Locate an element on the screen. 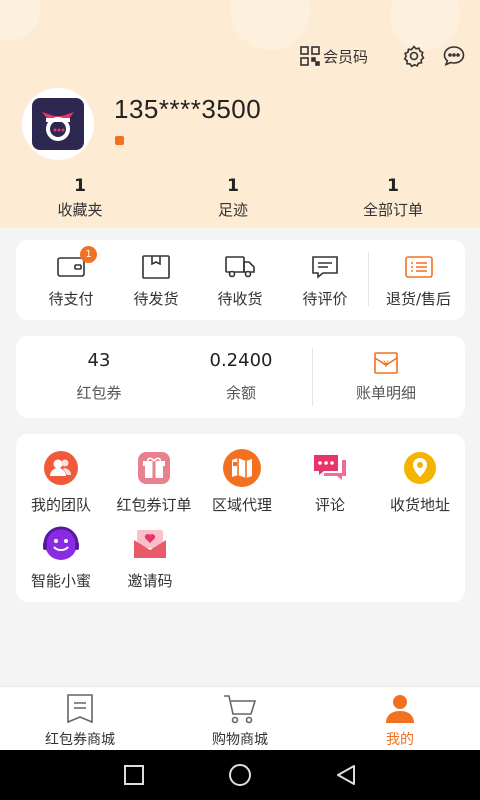  circle-icon is located at coordinates (240, 775).